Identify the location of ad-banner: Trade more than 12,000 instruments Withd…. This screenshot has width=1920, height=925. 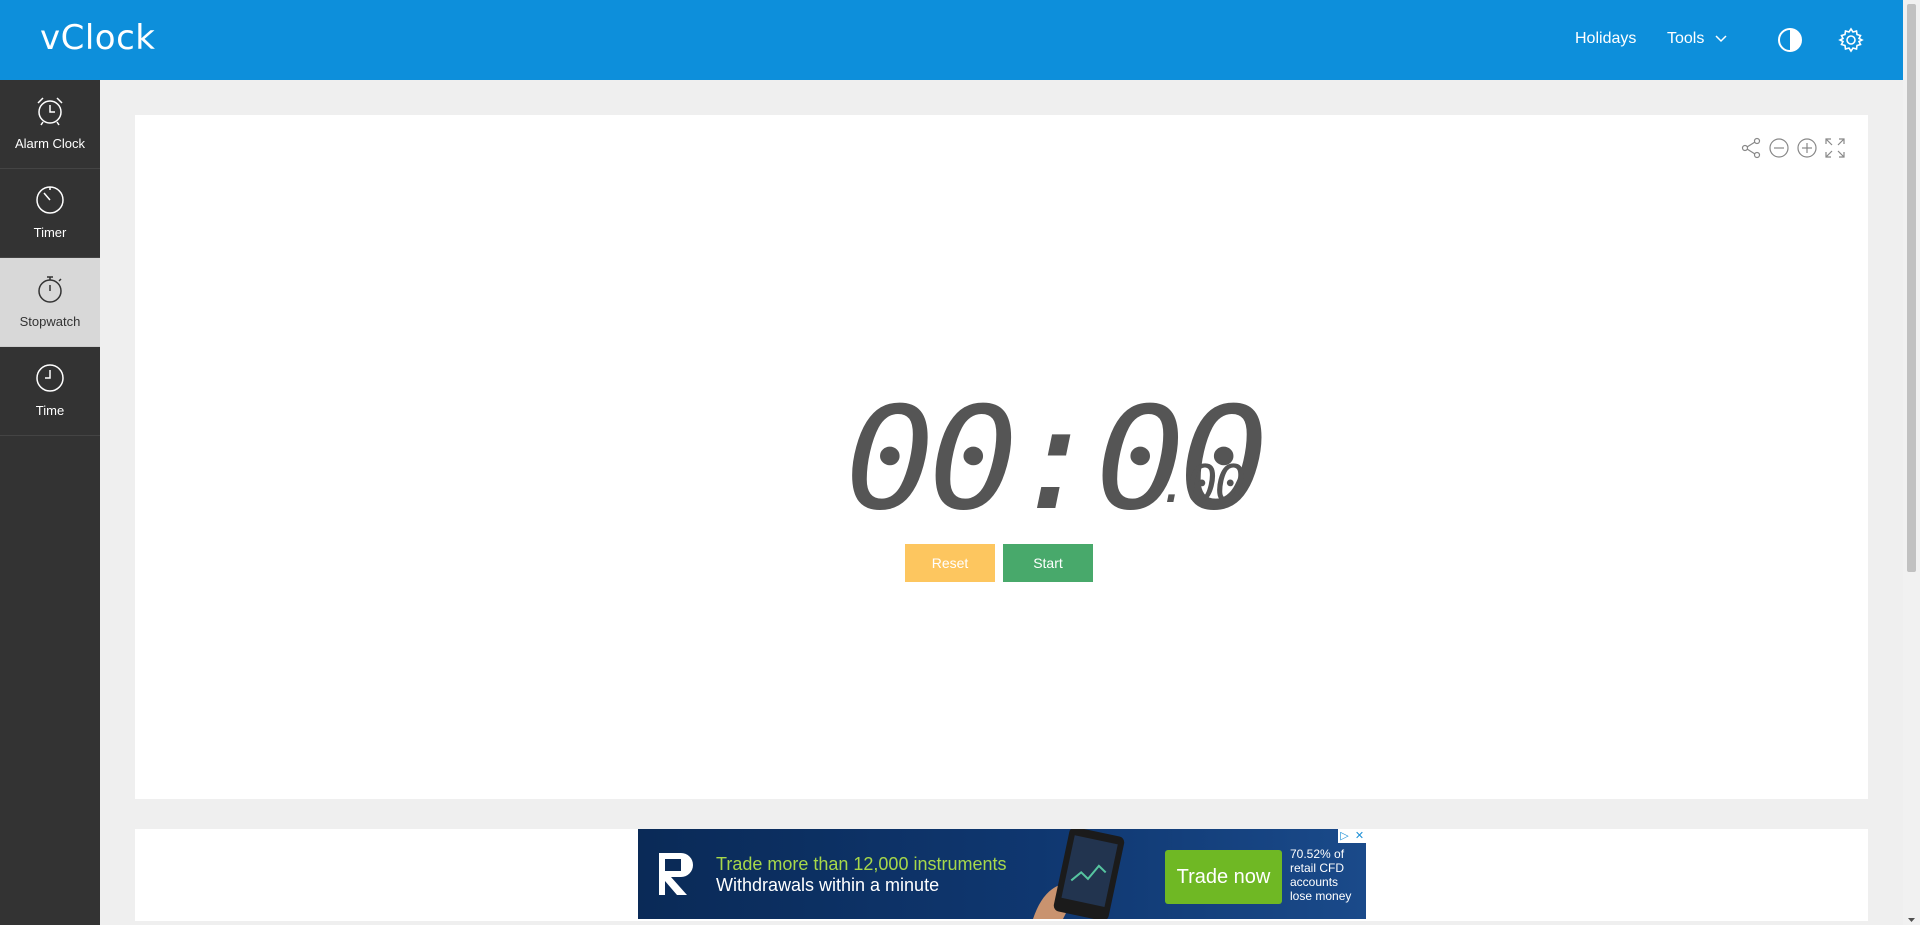
(1002, 874).